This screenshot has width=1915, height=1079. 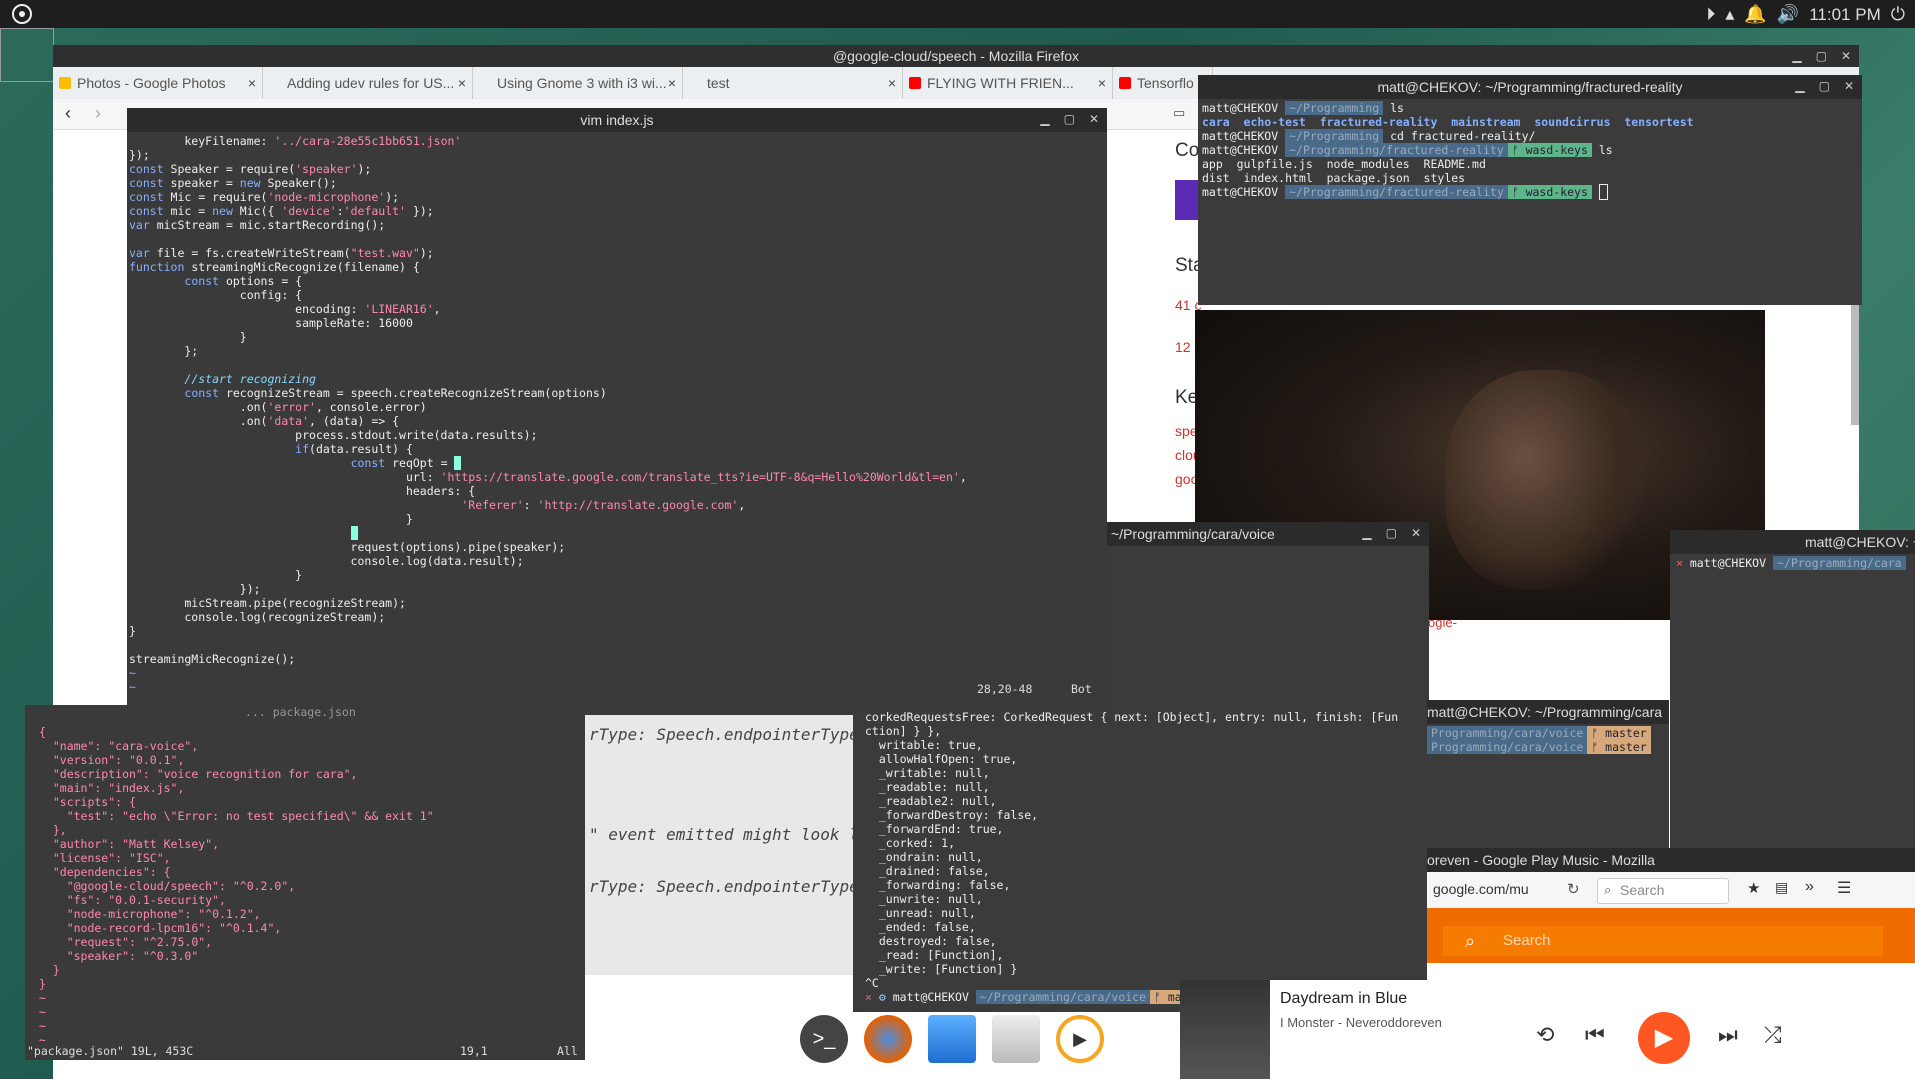 What do you see at coordinates (1671, 860) in the screenshot?
I see `window-title: oreven - Google Play Music - Mozilla` at bounding box center [1671, 860].